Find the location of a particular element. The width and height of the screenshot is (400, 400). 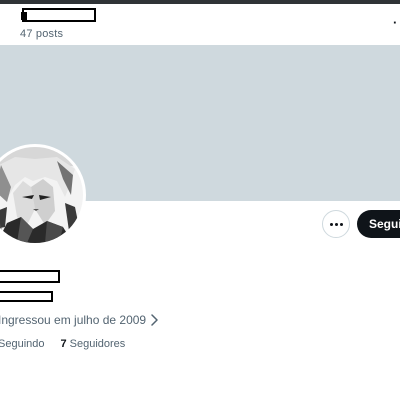

avatar-image is located at coordinates (41, 195).